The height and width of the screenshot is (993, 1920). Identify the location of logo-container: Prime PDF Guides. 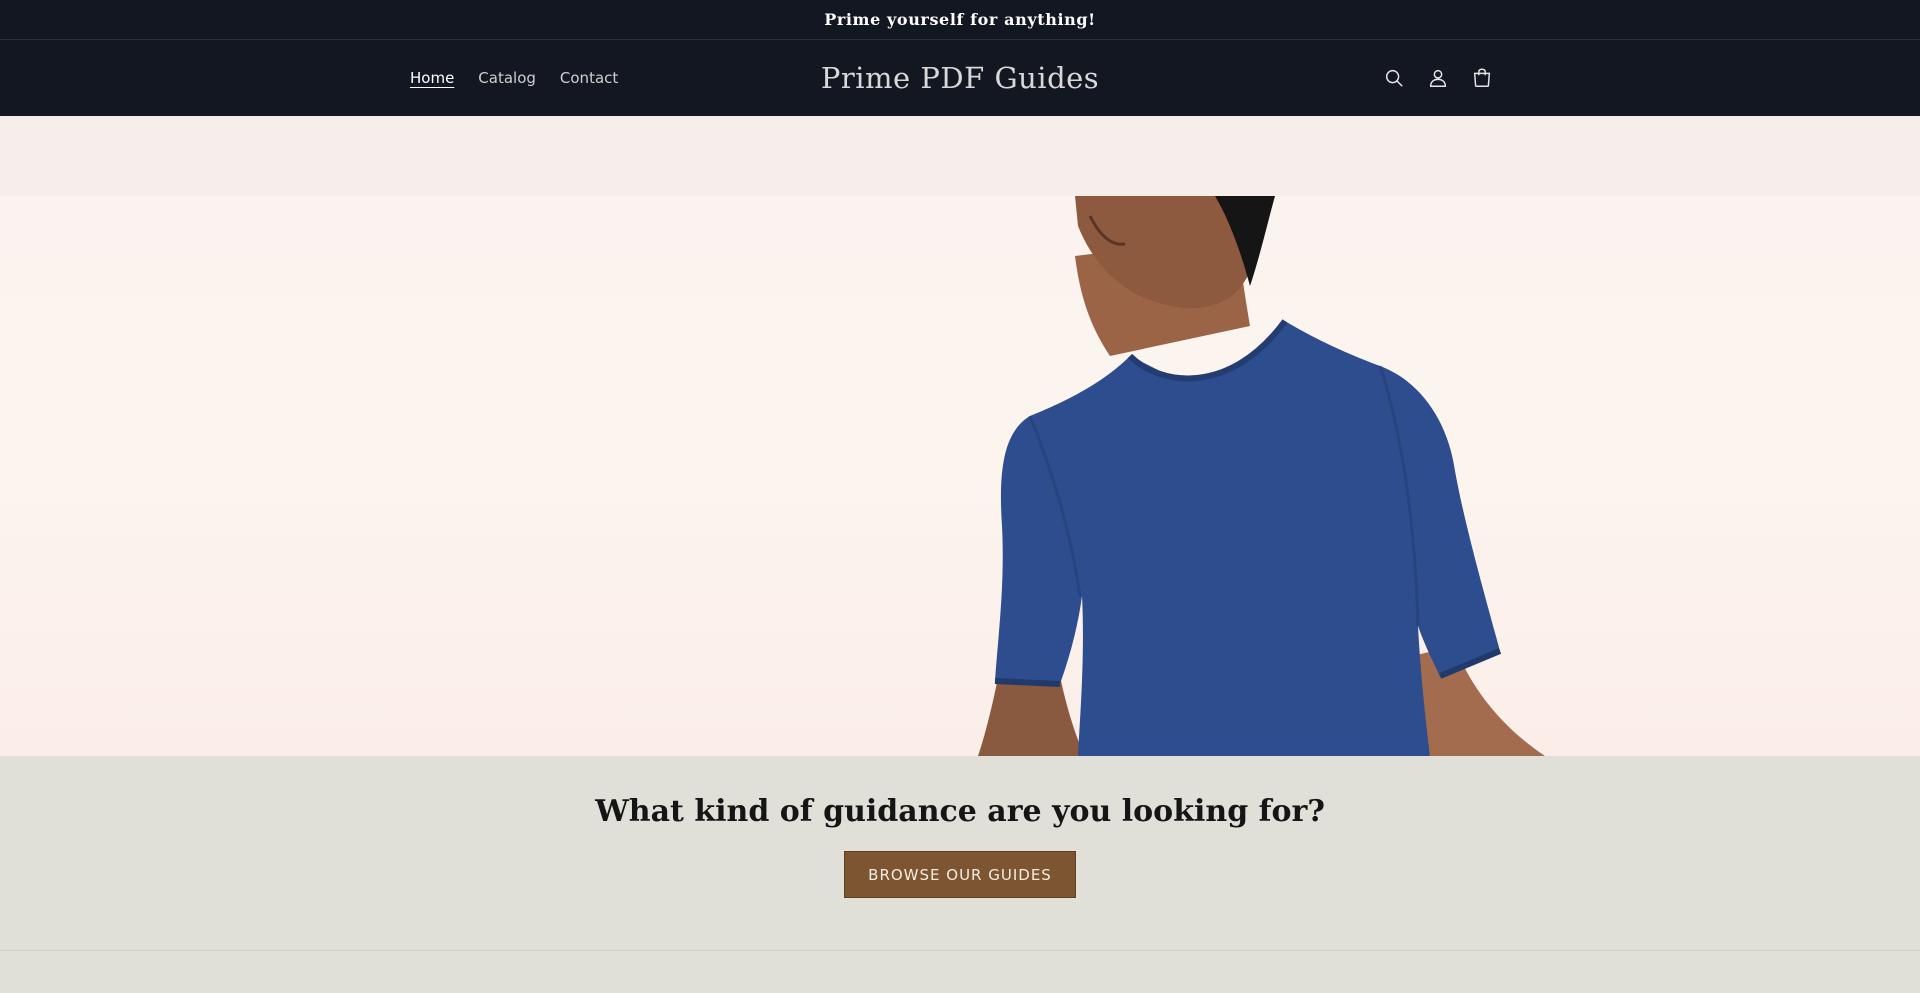
(960, 78).